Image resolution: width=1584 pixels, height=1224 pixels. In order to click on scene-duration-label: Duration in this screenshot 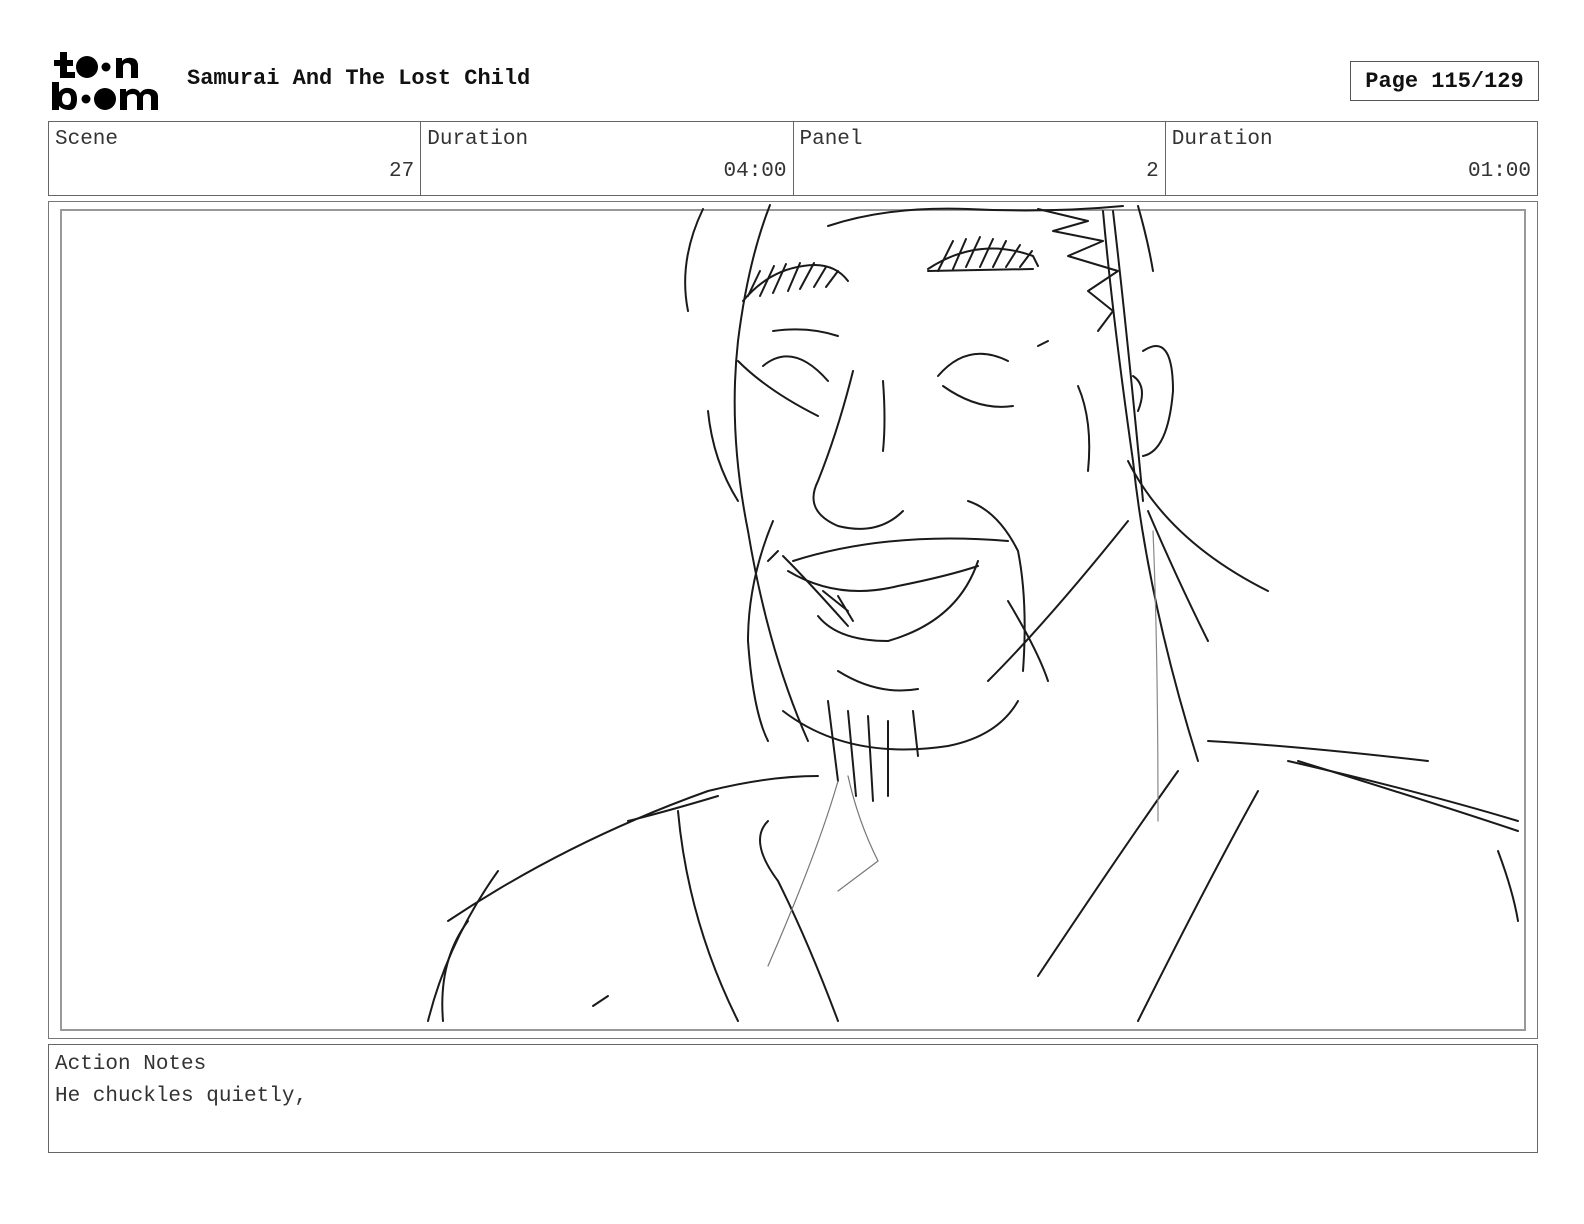, I will do `click(478, 139)`.